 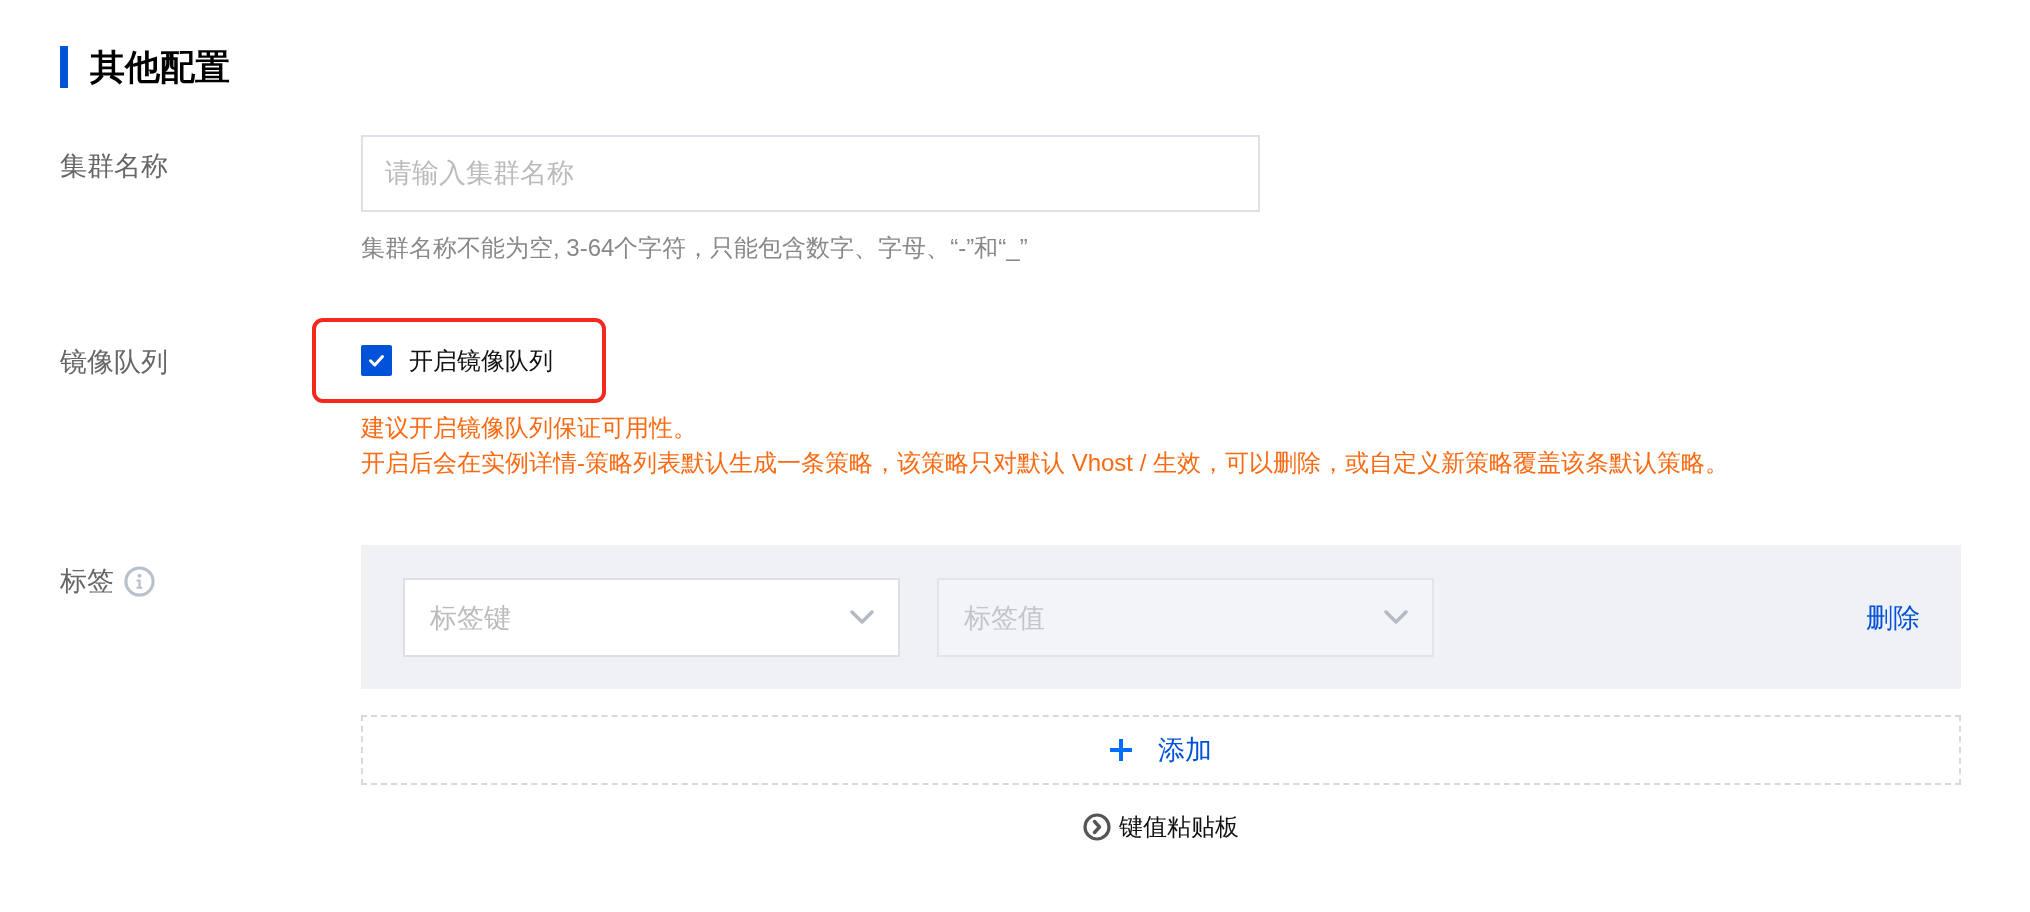 What do you see at coordinates (1121, 750) in the screenshot?
I see `plus-icon` at bounding box center [1121, 750].